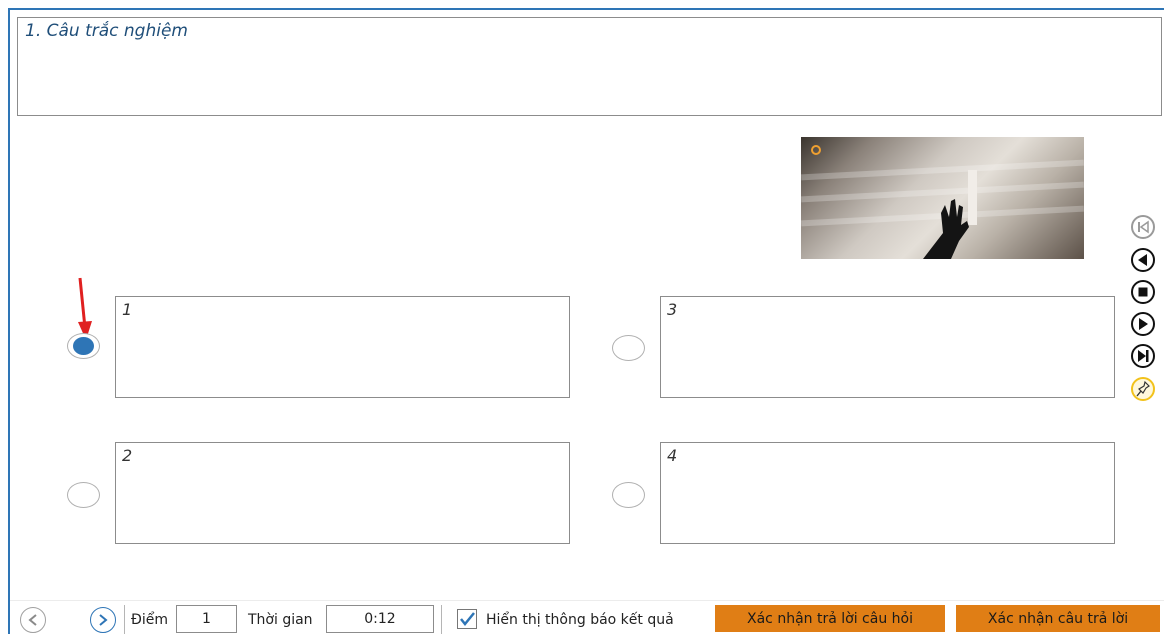 This screenshot has width=1164, height=634. What do you see at coordinates (380, 619) in the screenshot?
I see `time-field: 0:12` at bounding box center [380, 619].